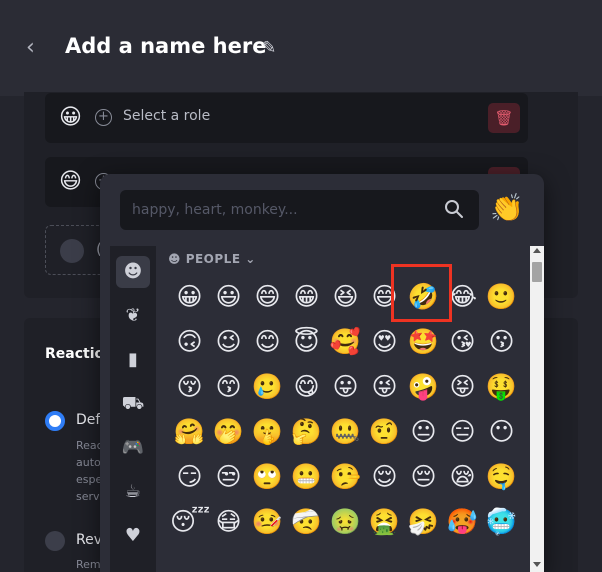 The width and height of the screenshot is (602, 572). Describe the element at coordinates (75, 354) in the screenshot. I see `reactions-title: Reactio` at that location.